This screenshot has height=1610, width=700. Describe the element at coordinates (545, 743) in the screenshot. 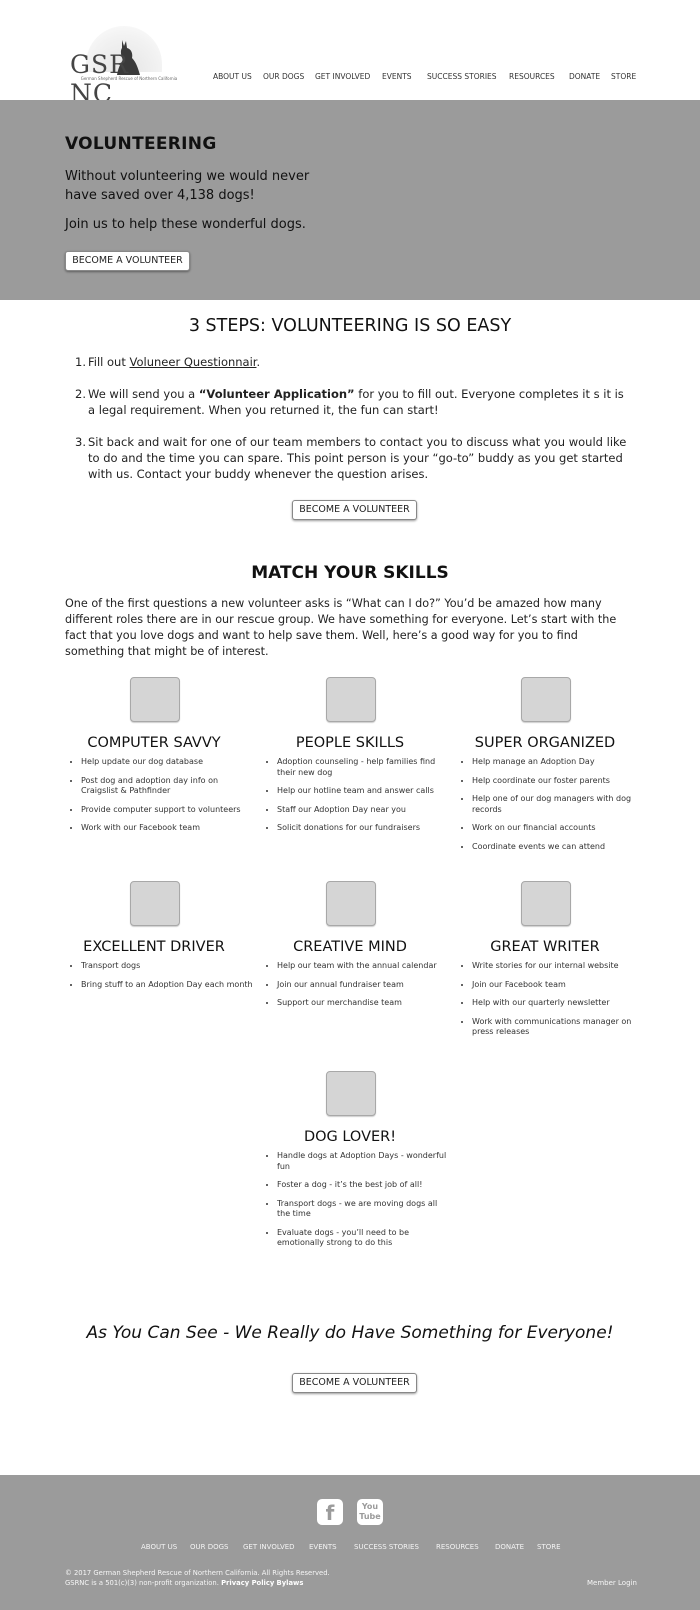

I see `skill-name: SUPER ORGANIZED` at that location.